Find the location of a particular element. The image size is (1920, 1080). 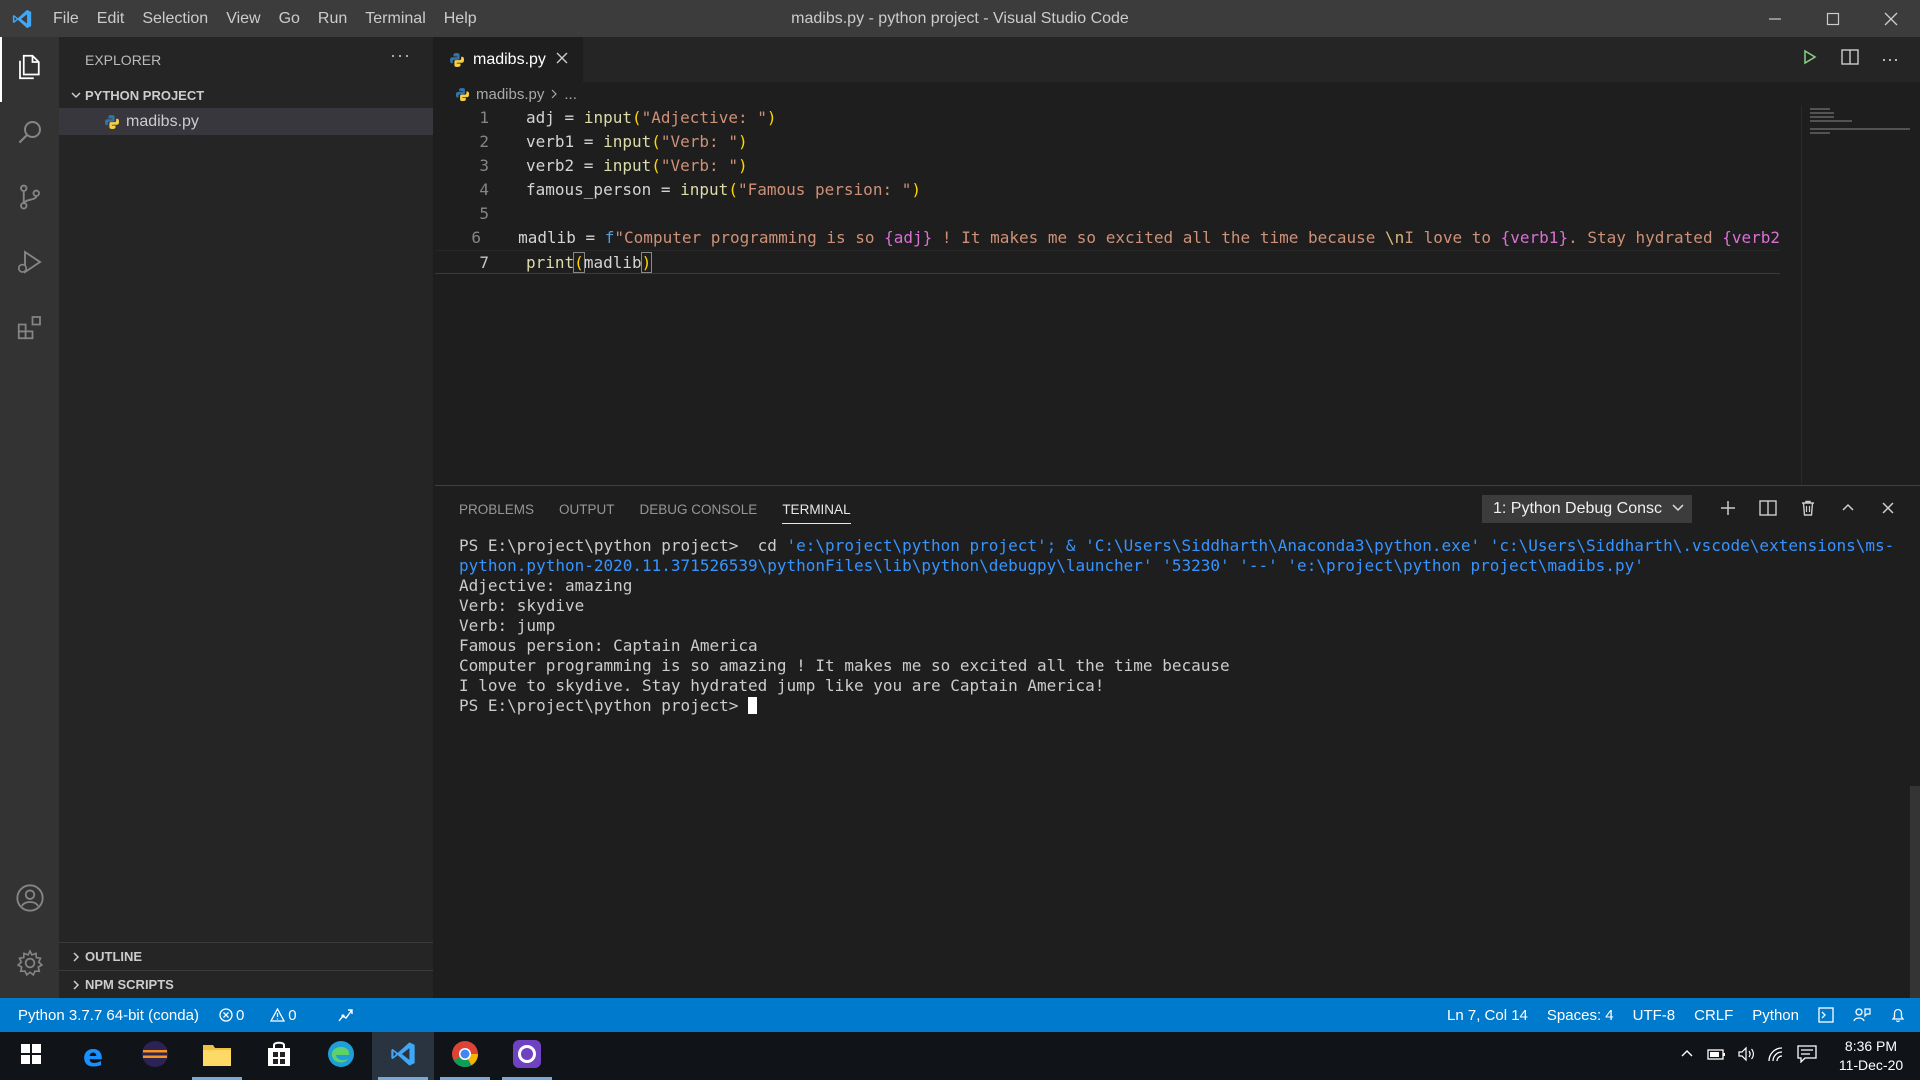

breadcrumb-file: madibs.py is located at coordinates (510, 94).